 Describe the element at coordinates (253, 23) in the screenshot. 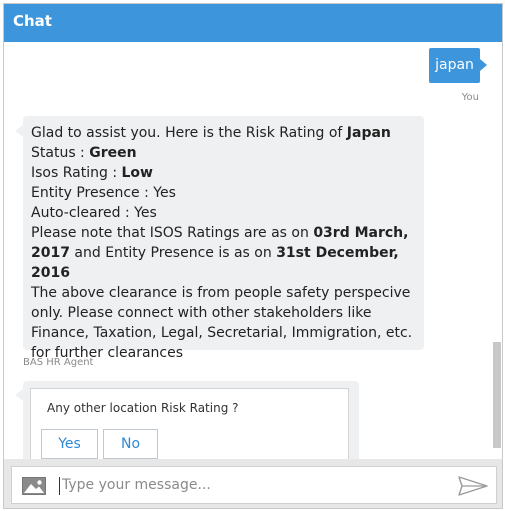

I see `chat-header: Chat` at that location.